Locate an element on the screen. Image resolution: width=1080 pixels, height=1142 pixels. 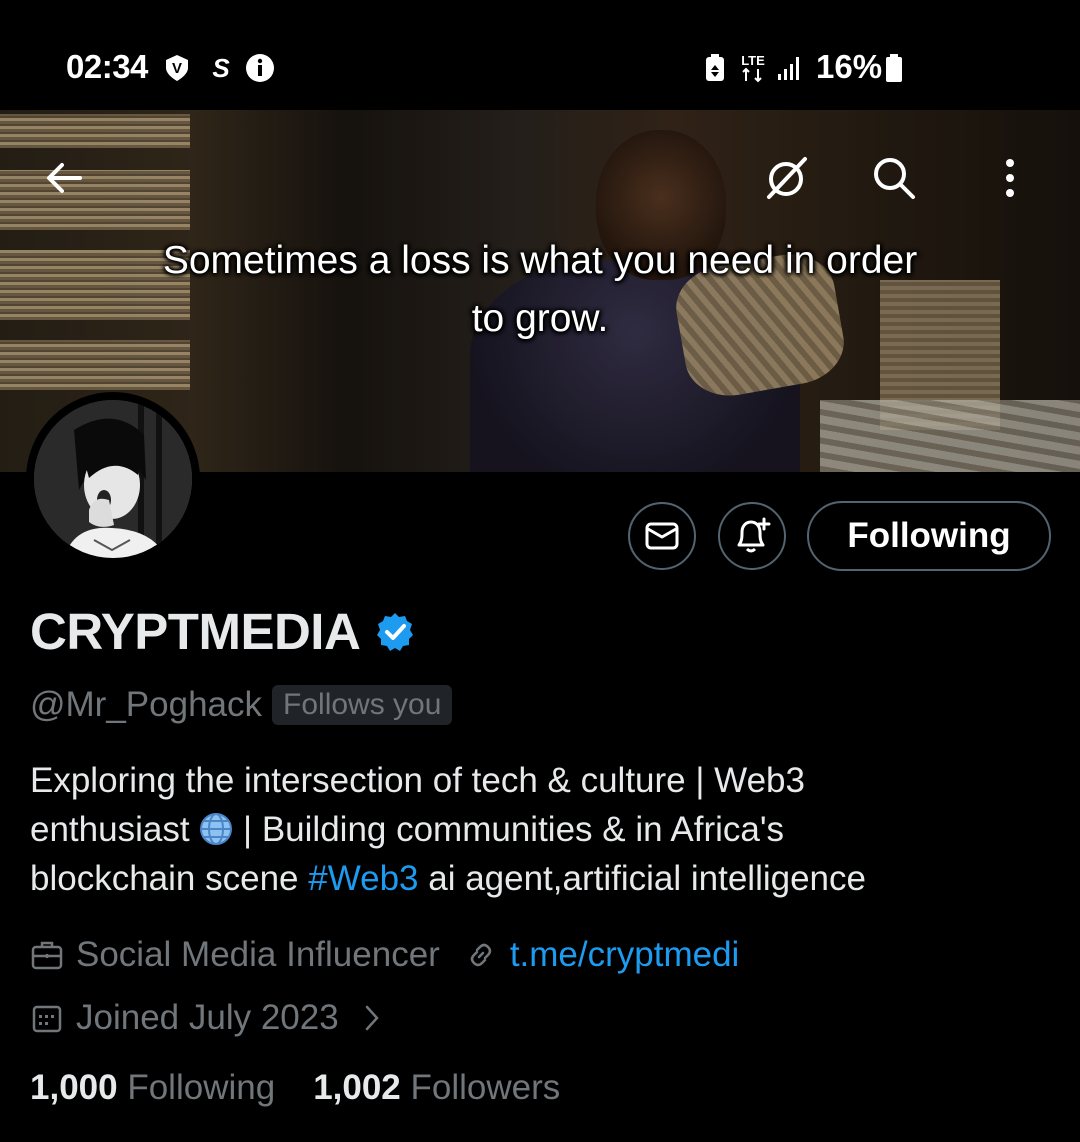
handle-row: @Mr_Poghack Follows you is located at coordinates (241, 705).